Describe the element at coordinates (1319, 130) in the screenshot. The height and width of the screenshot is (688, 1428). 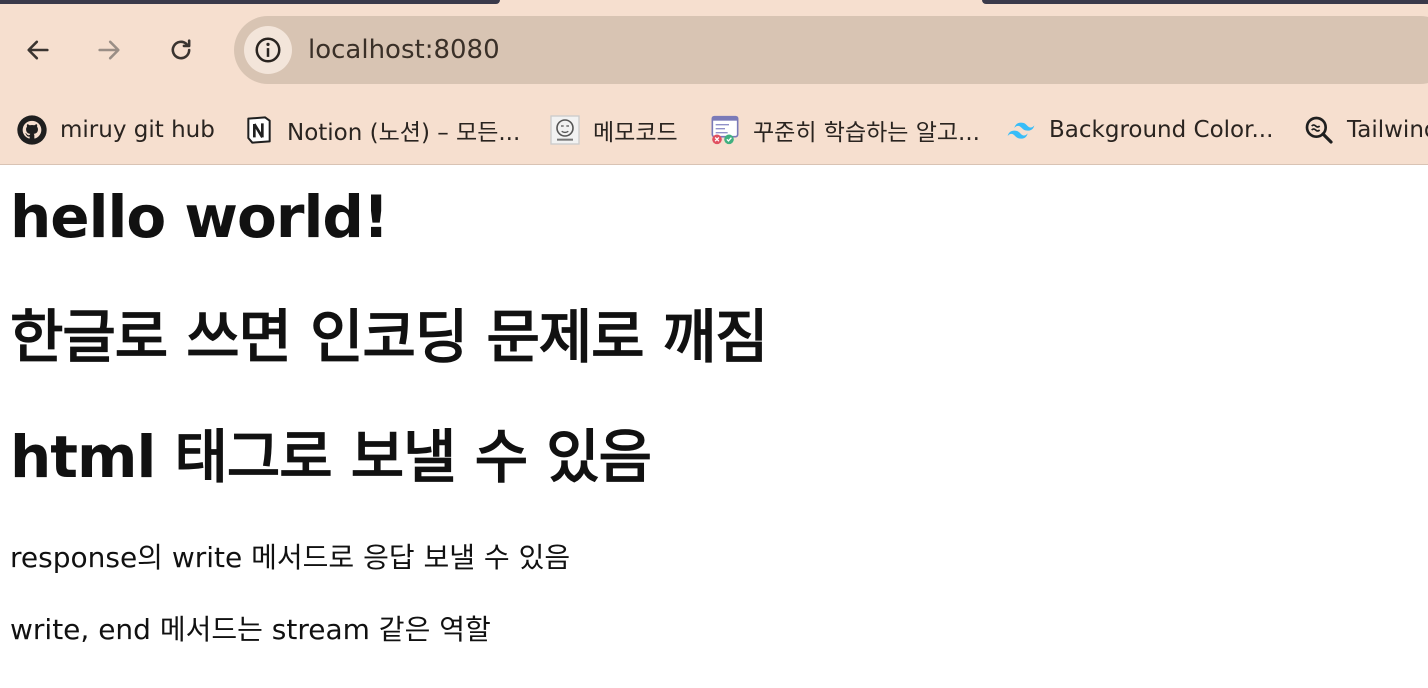
I see `search-zoom-icon` at that location.